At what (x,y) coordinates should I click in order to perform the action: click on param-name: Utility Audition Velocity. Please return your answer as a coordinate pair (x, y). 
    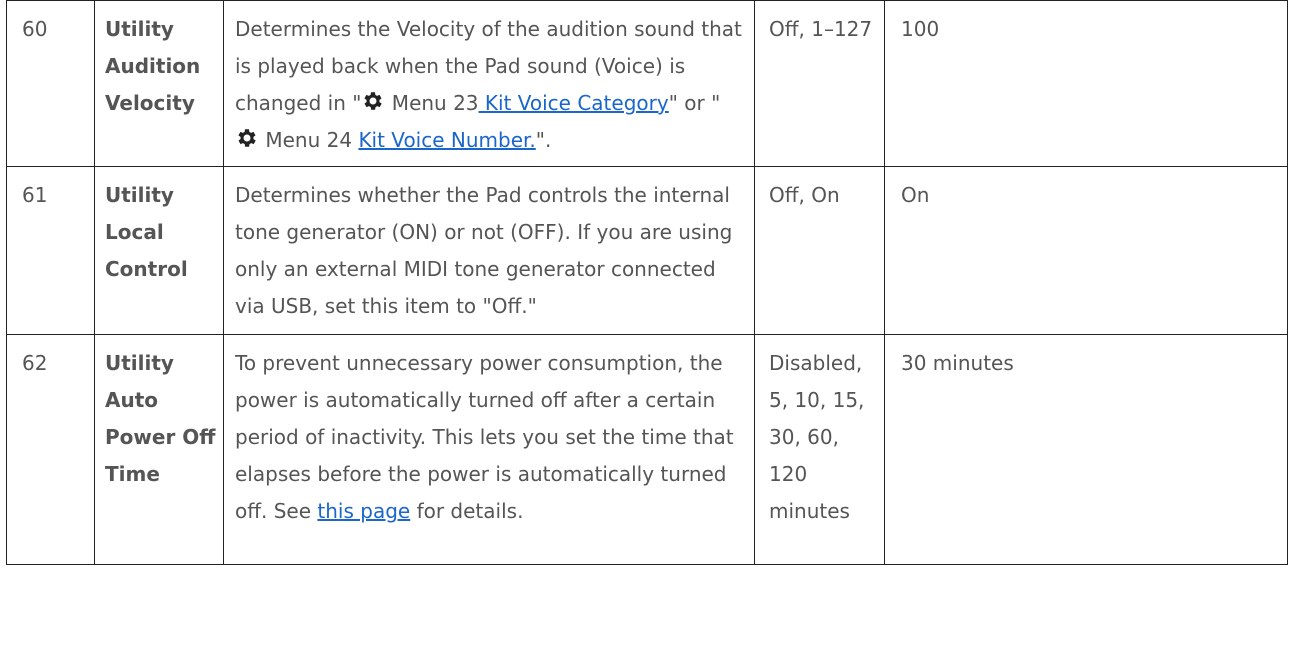
    Looking at the image, I should click on (159, 83).